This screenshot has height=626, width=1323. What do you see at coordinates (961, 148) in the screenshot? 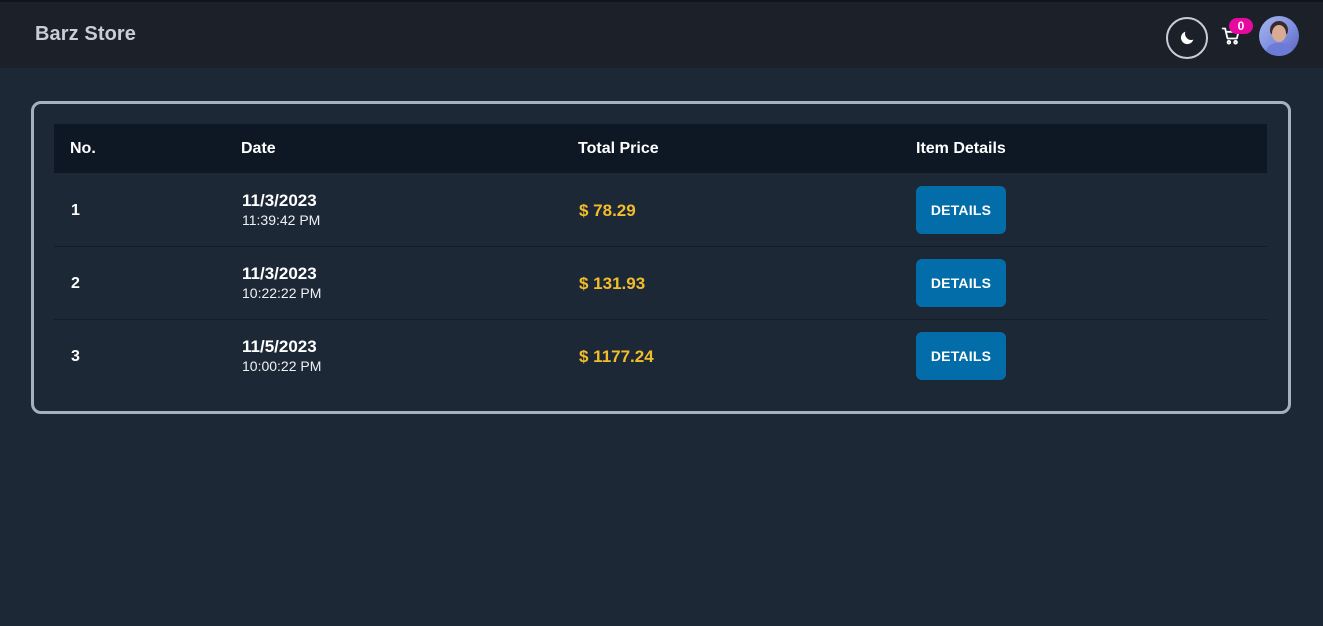
I see `column-header-item-details: Item Details` at bounding box center [961, 148].